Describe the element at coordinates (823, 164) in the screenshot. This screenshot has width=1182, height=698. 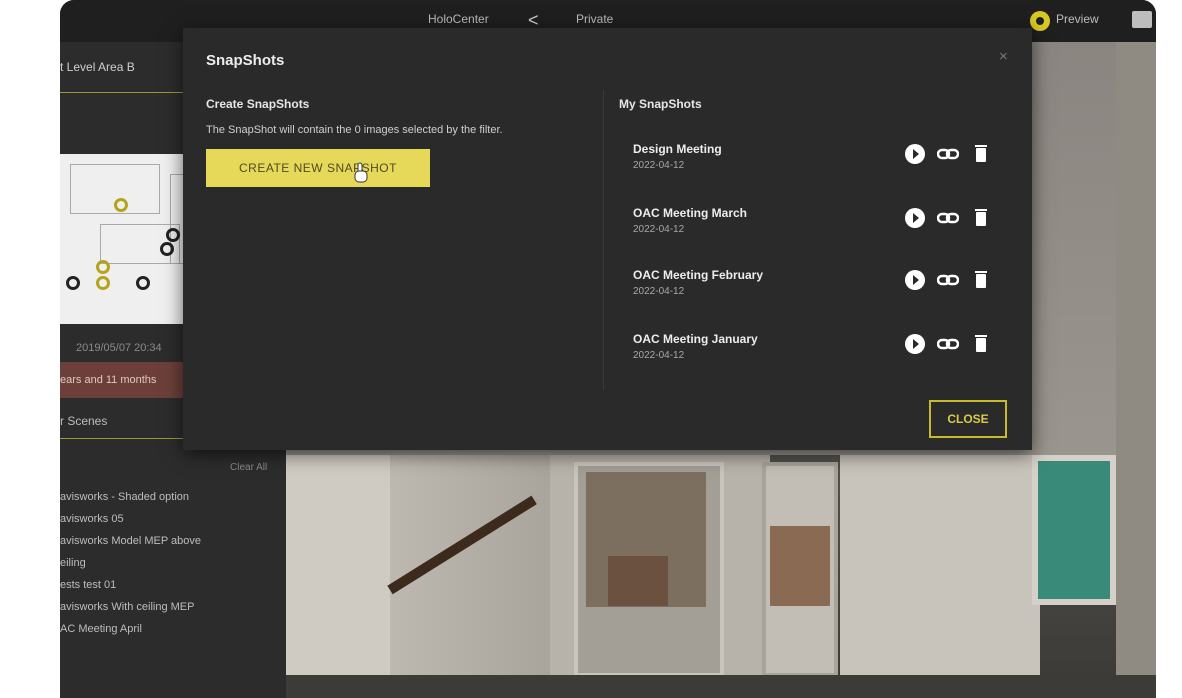
I see `snapshot-row: Design Meeting 2022-04-12` at that location.